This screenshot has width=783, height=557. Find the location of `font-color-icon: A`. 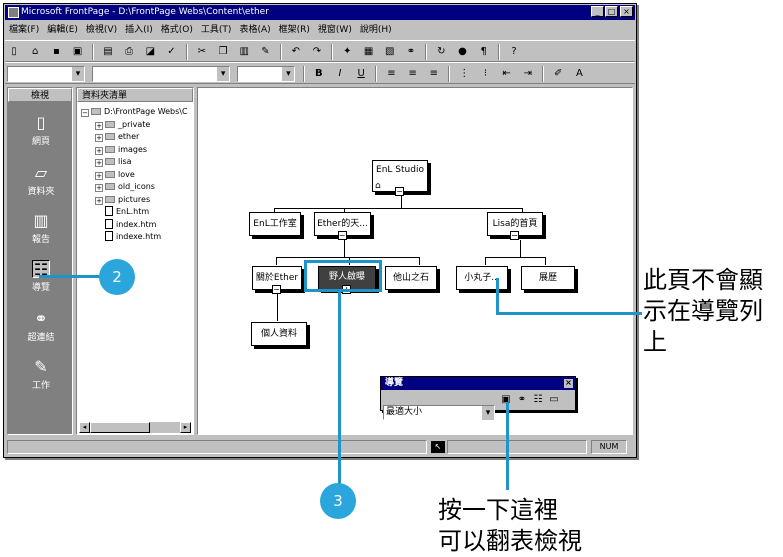

font-color-icon: A is located at coordinates (579, 73).